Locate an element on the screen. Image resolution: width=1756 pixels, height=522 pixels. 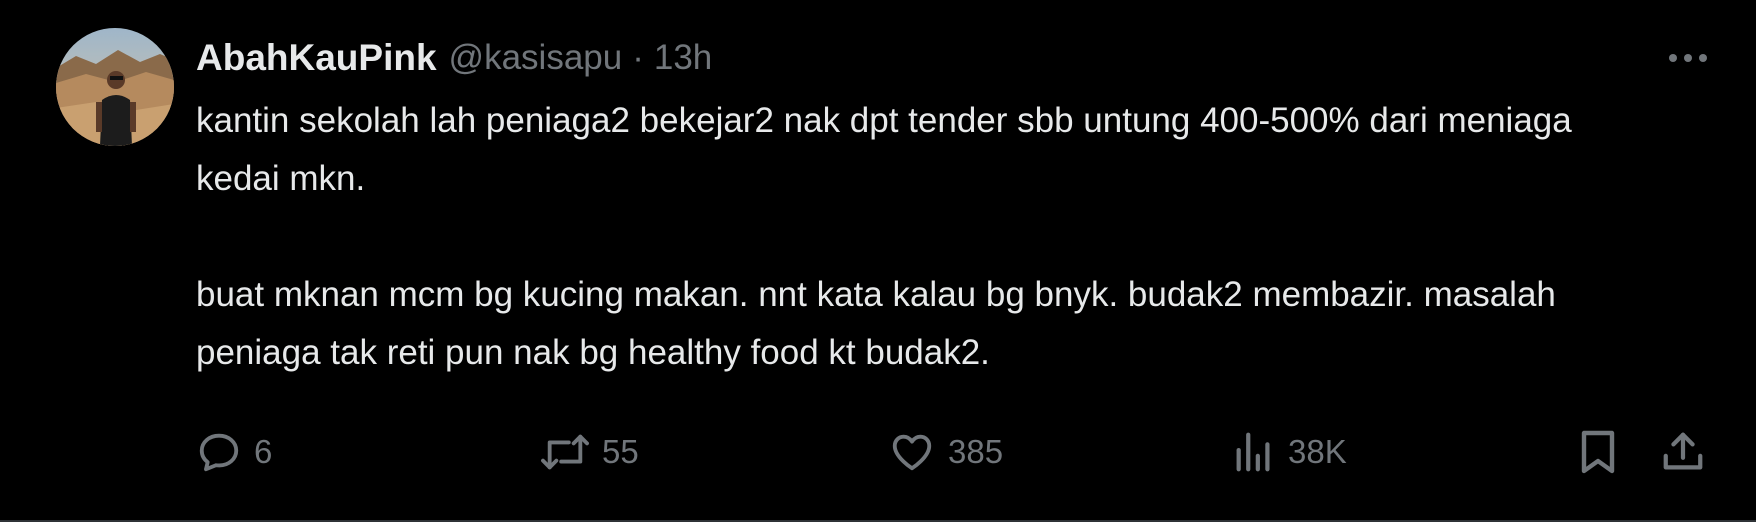
repost-count: 55 is located at coordinates (620, 451).